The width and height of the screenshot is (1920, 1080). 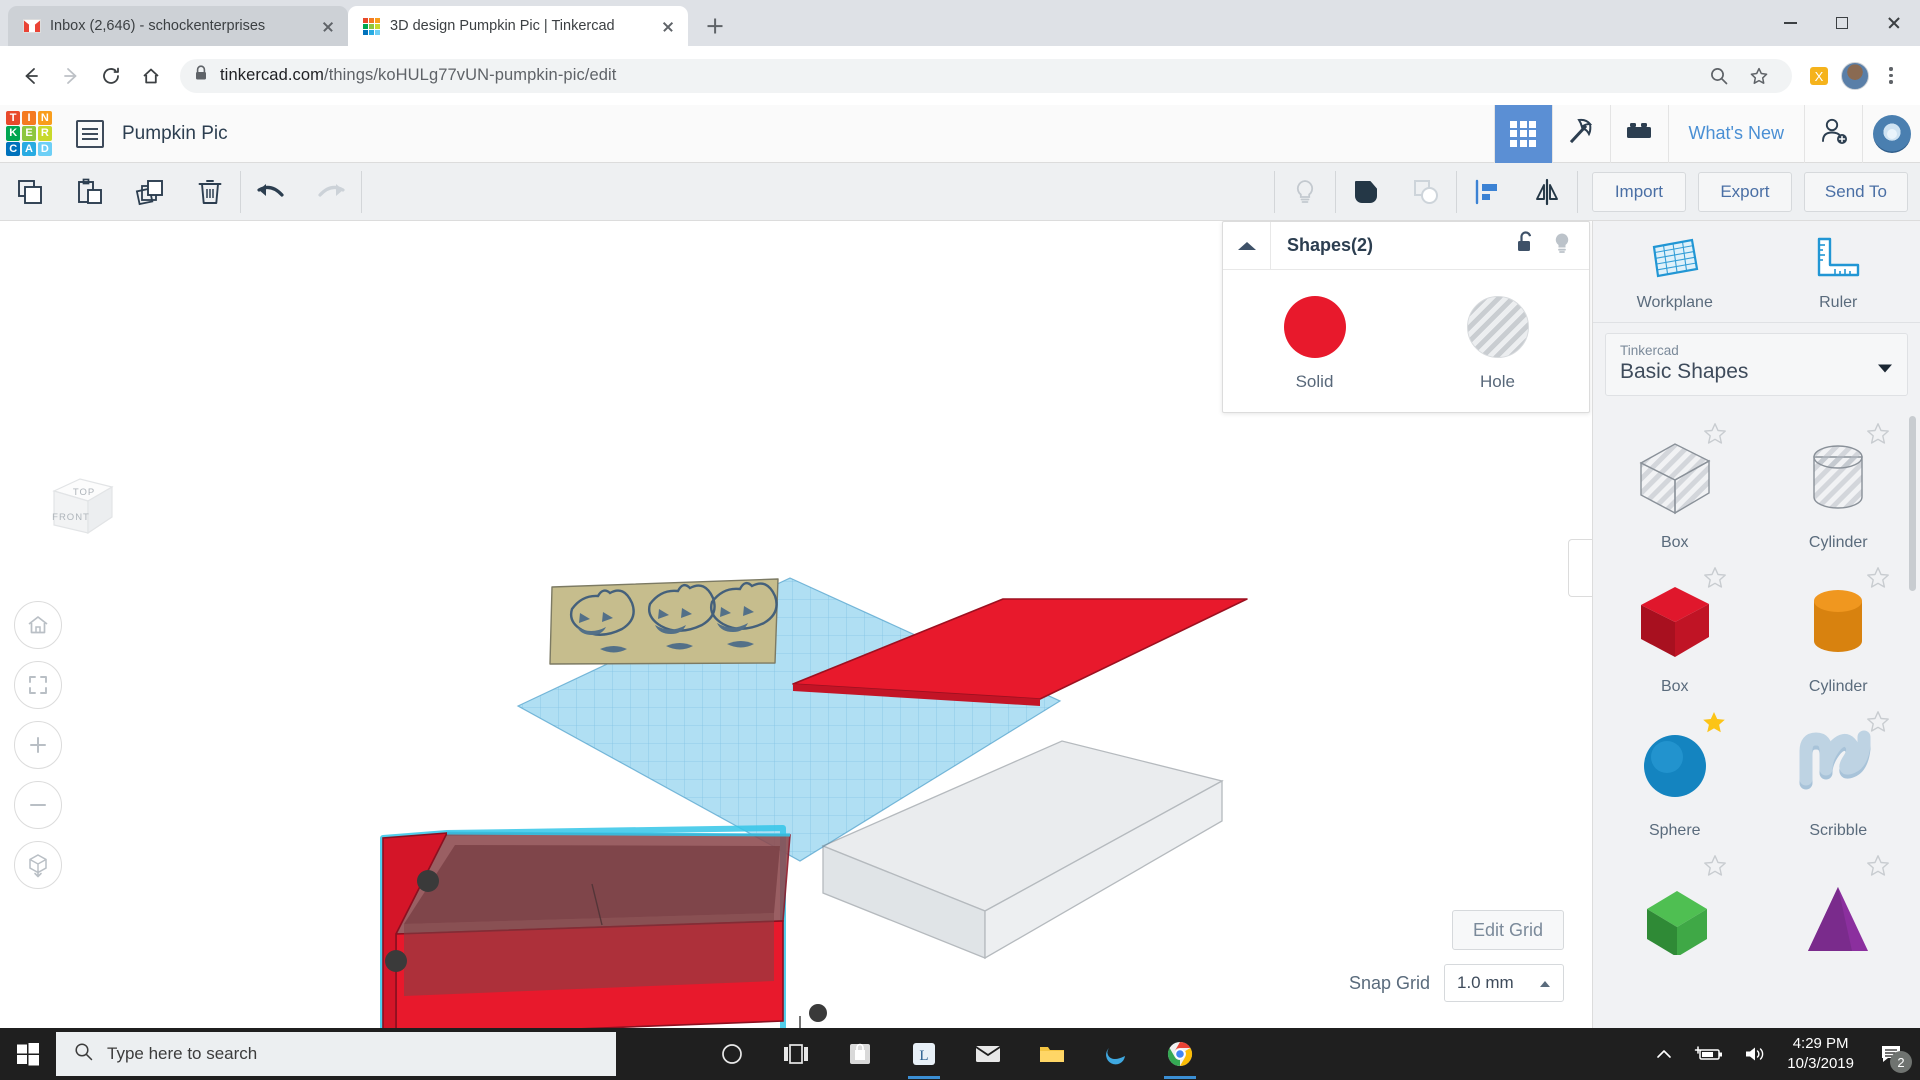 What do you see at coordinates (1833, 133) in the screenshot?
I see `invite-people-button` at bounding box center [1833, 133].